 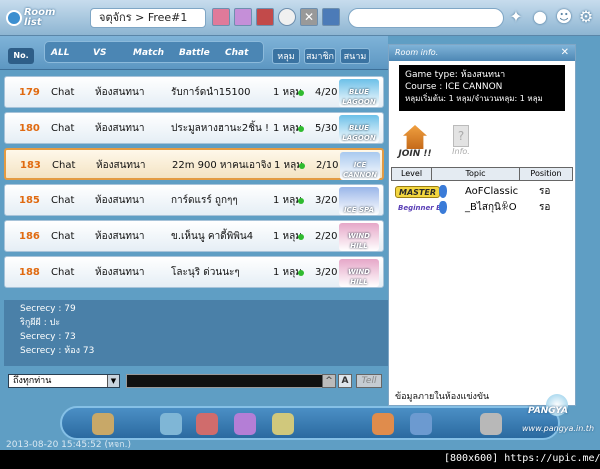 What do you see at coordinates (442, 397) in the screenshot?
I see `room-info-footer: ข้อมูลภายในห้องแข่งขัน` at bounding box center [442, 397].